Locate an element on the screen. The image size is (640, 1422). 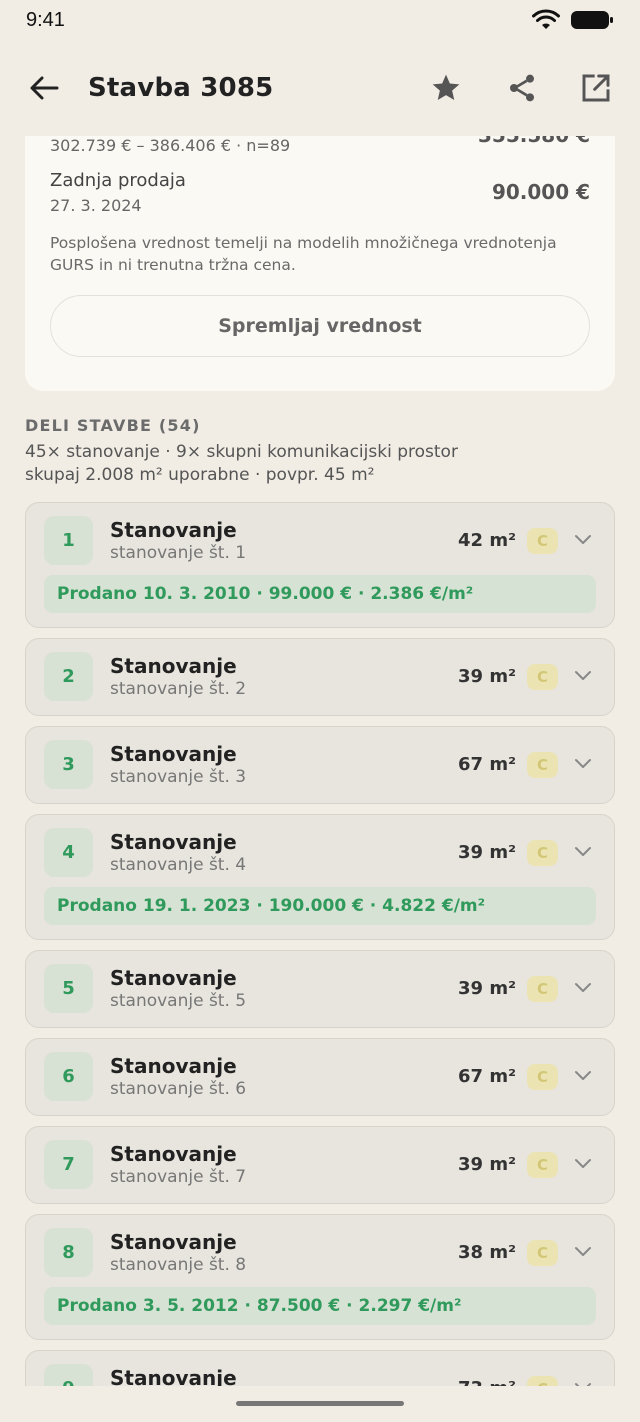
unit-number: 8 is located at coordinates (68, 1252).